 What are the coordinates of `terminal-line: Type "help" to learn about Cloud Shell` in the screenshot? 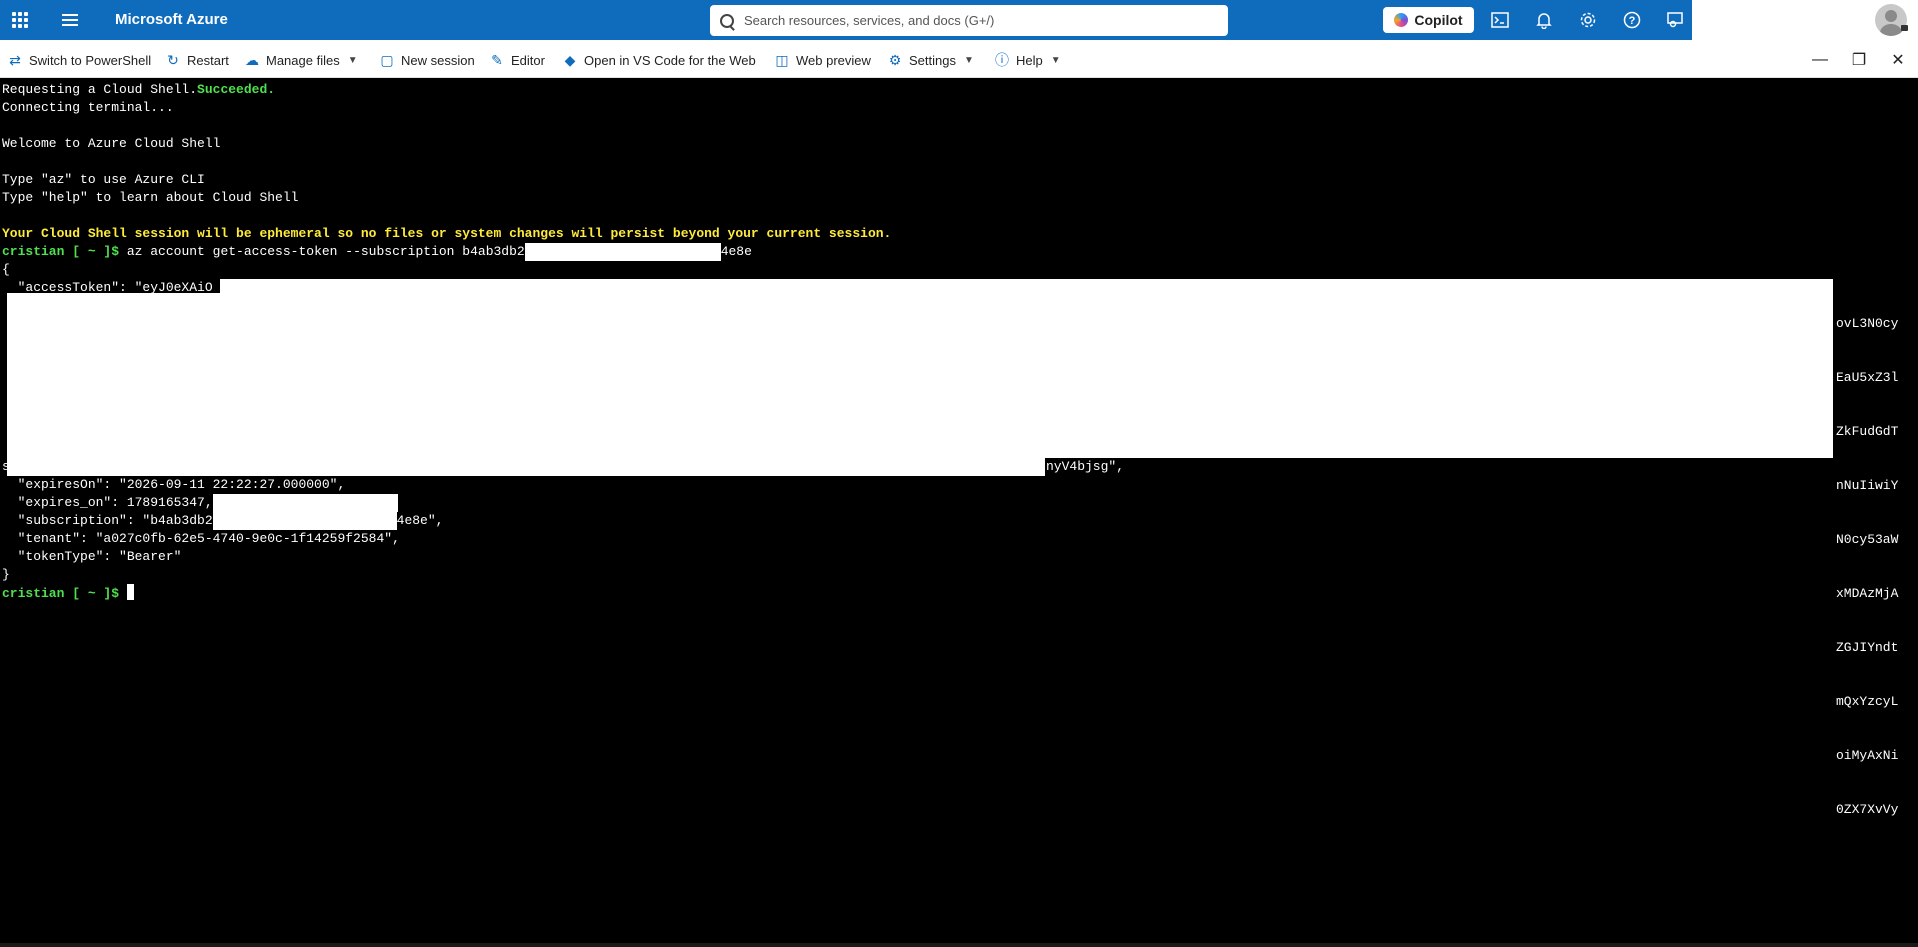 It's located at (150, 197).